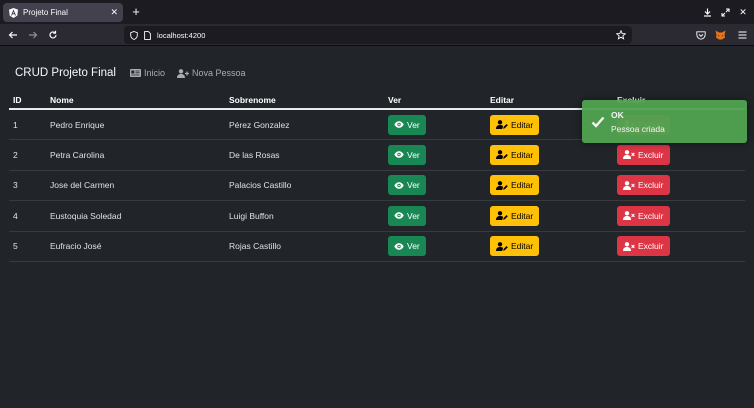  I want to click on back-icon, so click(13, 35).